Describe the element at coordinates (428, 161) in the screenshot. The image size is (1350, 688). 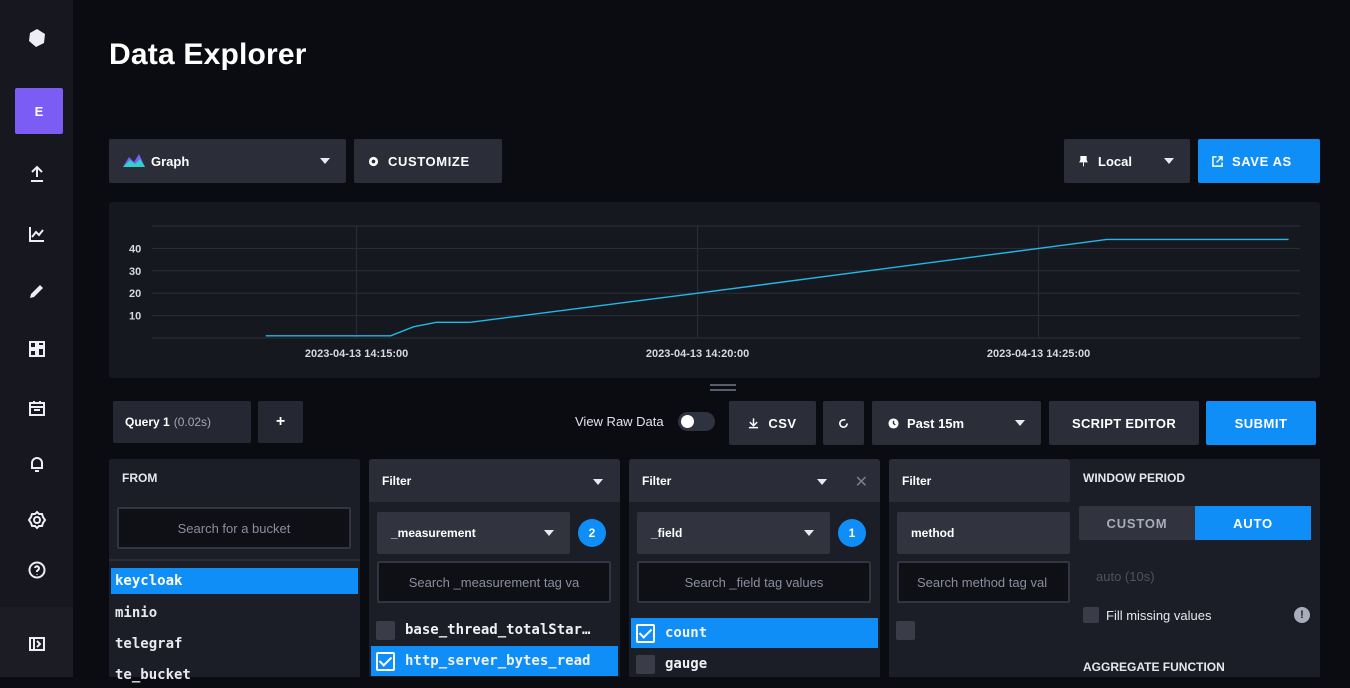
I see `customize-button: CUSTOMIZE` at that location.